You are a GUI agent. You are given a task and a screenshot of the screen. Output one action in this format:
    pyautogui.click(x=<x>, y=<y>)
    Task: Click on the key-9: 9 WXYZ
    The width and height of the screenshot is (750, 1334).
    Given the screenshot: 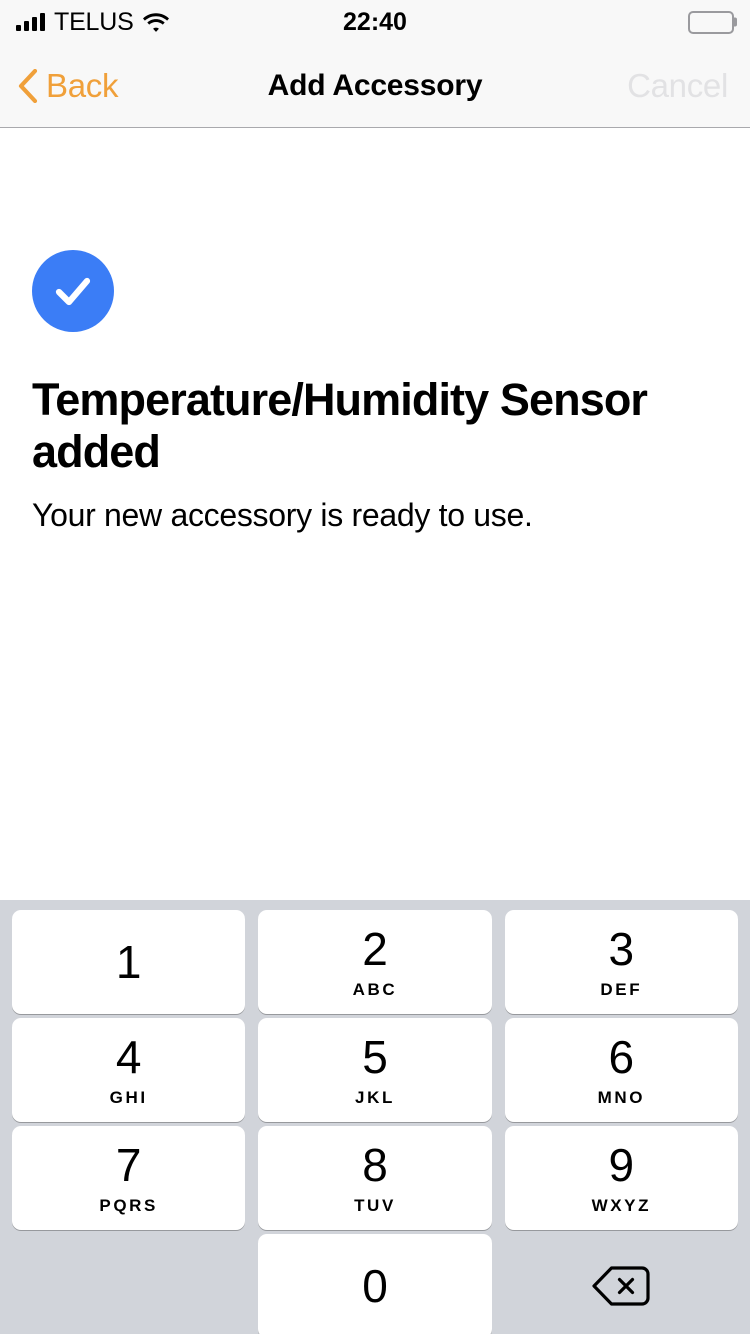 What is the action you would take?
    pyautogui.click(x=621, y=1178)
    